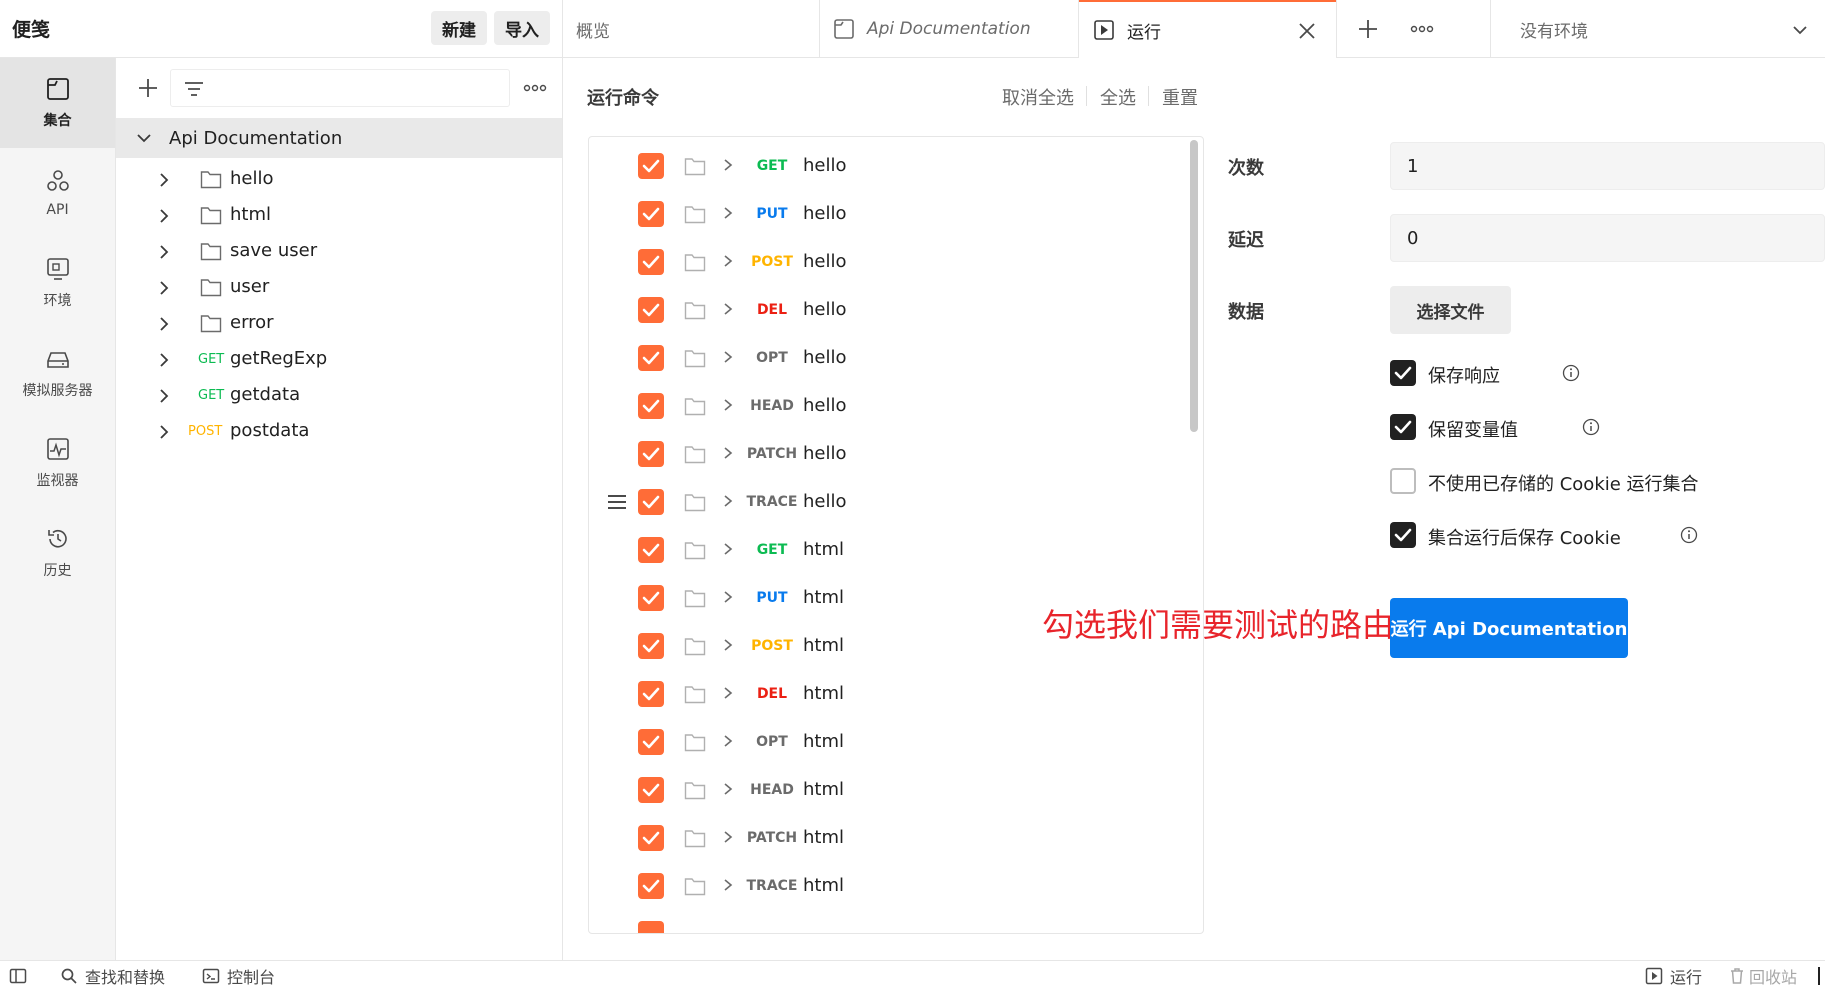 The image size is (1825, 988). I want to click on folder-item: html, so click(339, 216).